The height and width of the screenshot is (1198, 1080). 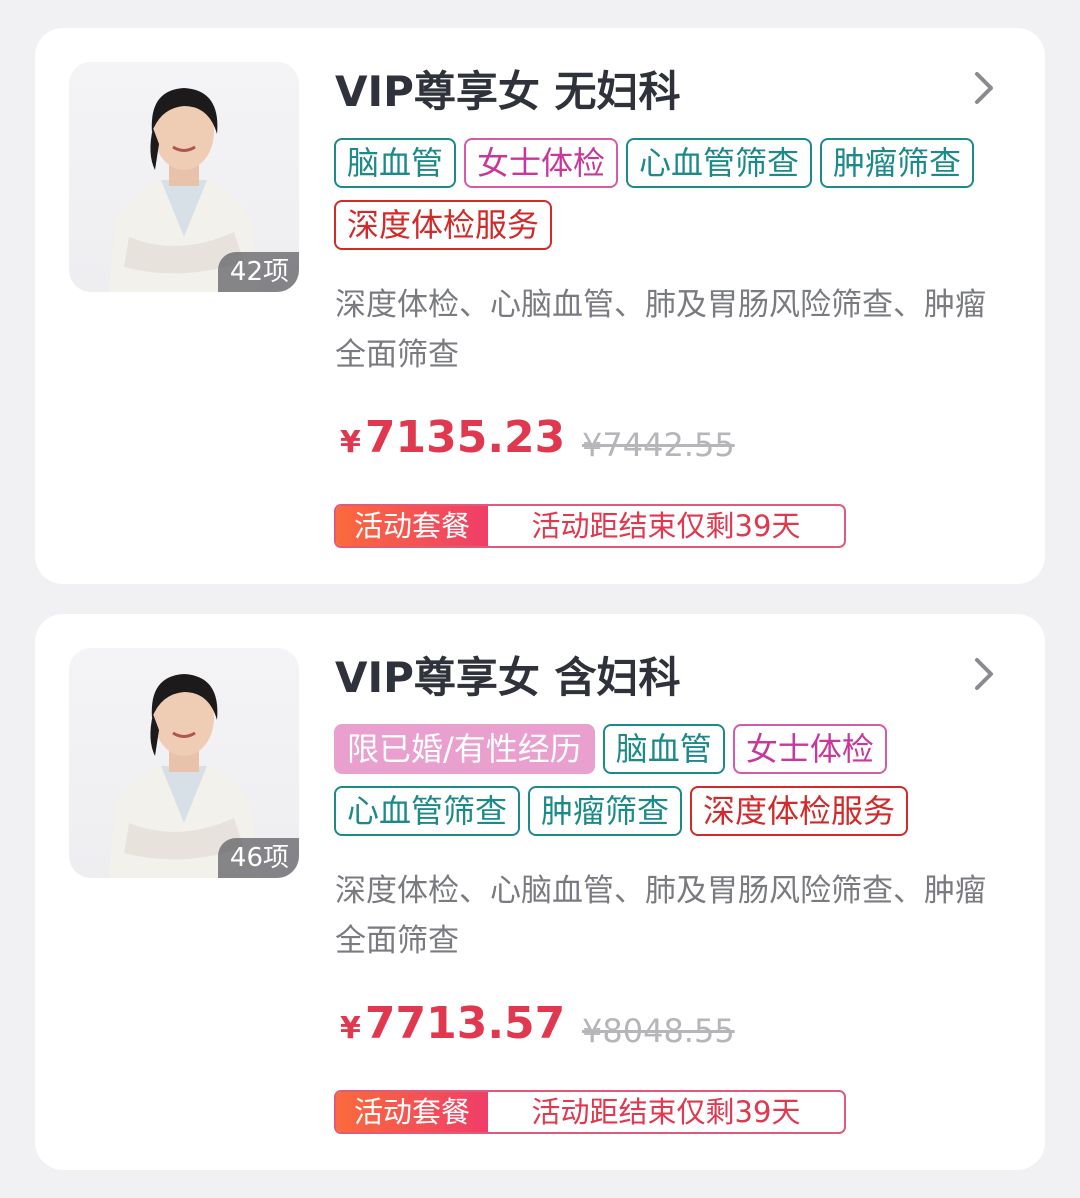 I want to click on price-amount: 7135.23, so click(x=465, y=437).